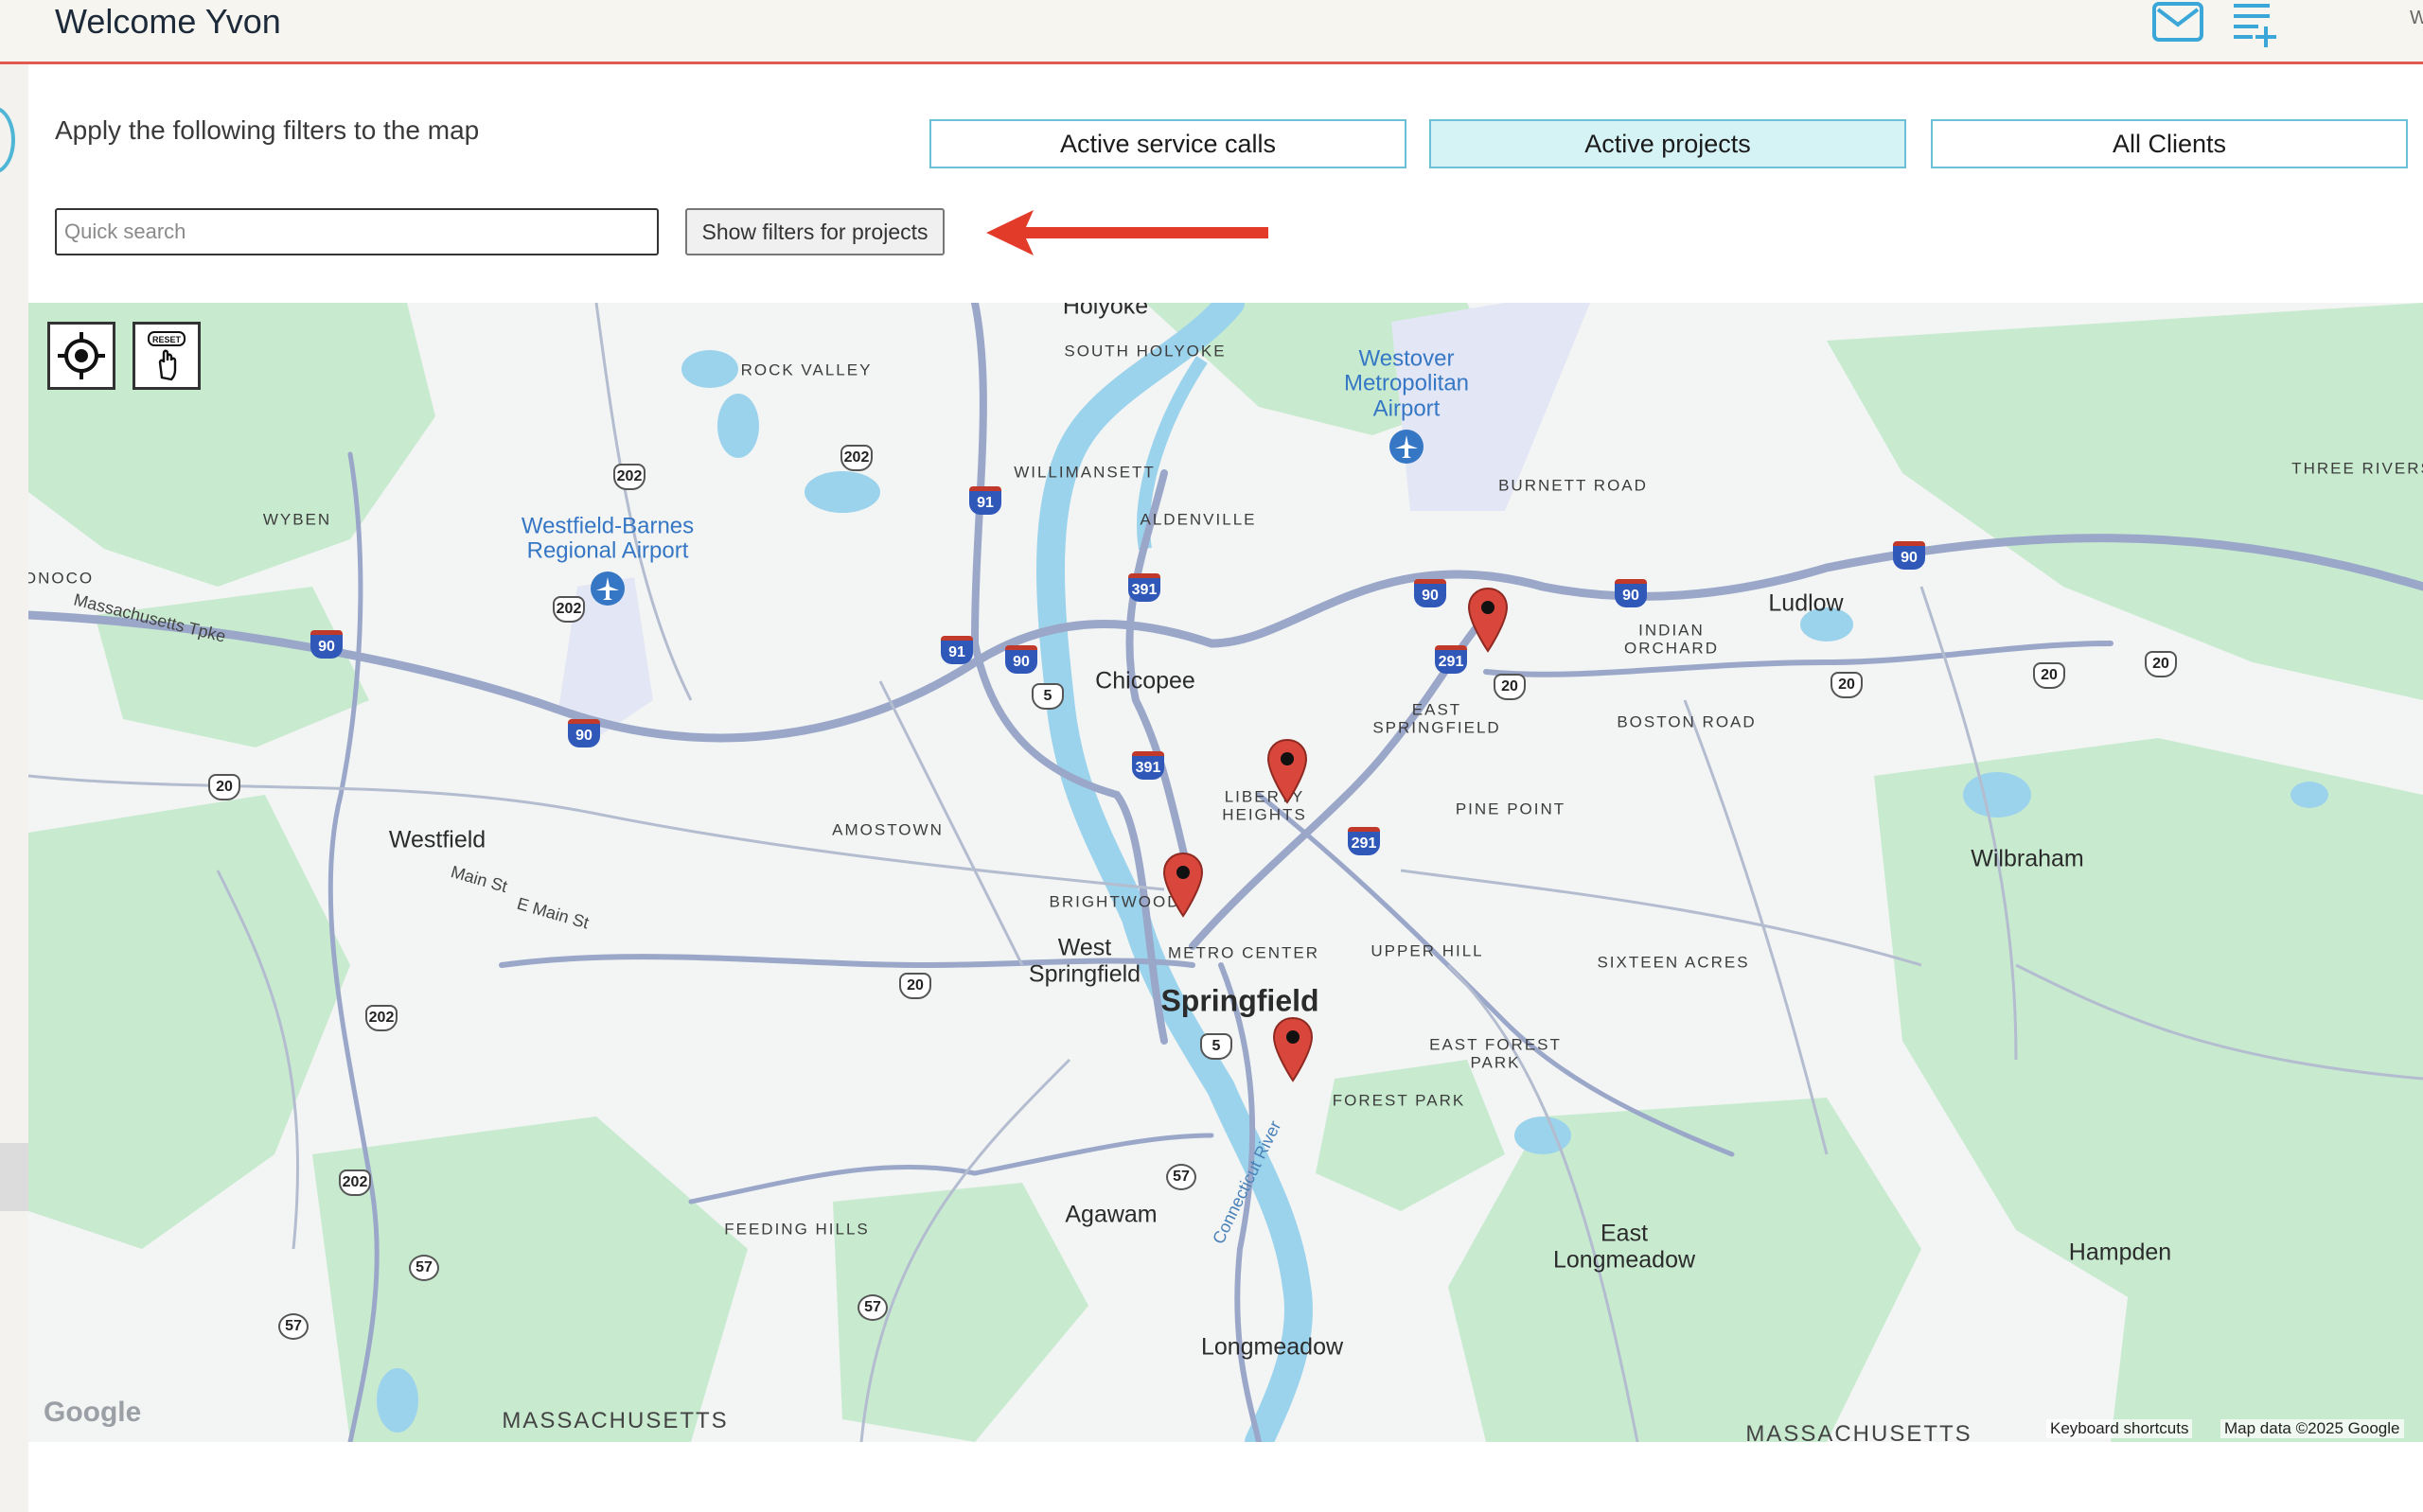  Describe the element at coordinates (1806, 603) in the screenshot. I see `map-label-ludlow: Ludlow` at that location.